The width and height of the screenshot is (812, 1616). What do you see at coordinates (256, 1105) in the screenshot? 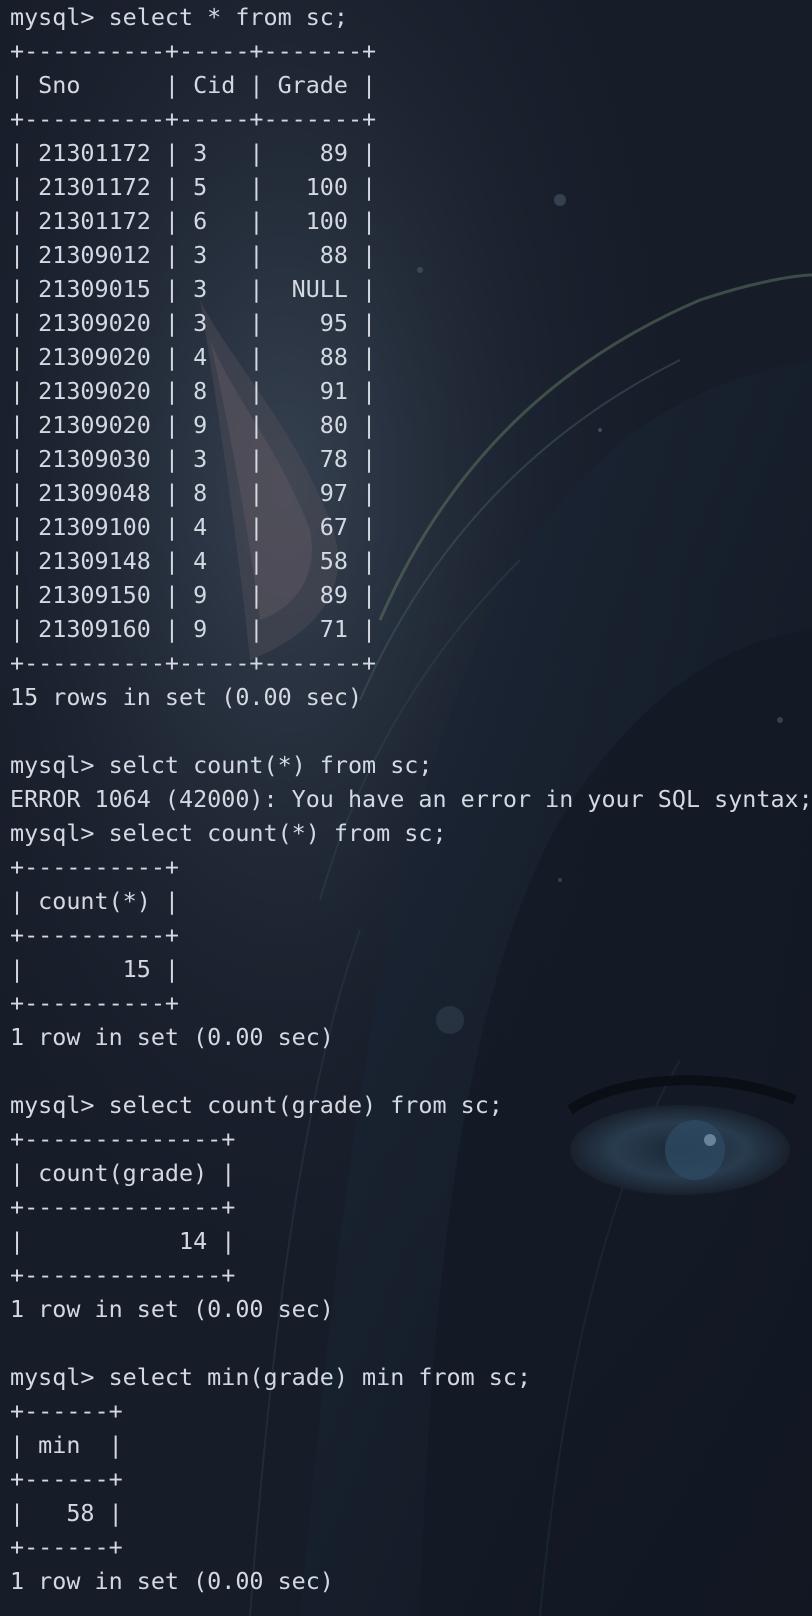
I see `terminal-line: mysql> select count(grade) from sc;` at bounding box center [256, 1105].